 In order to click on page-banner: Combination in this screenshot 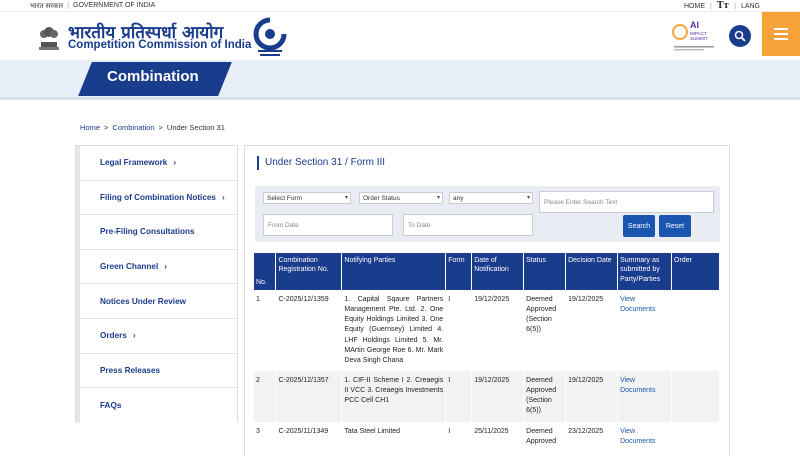, I will do `click(400, 80)`.